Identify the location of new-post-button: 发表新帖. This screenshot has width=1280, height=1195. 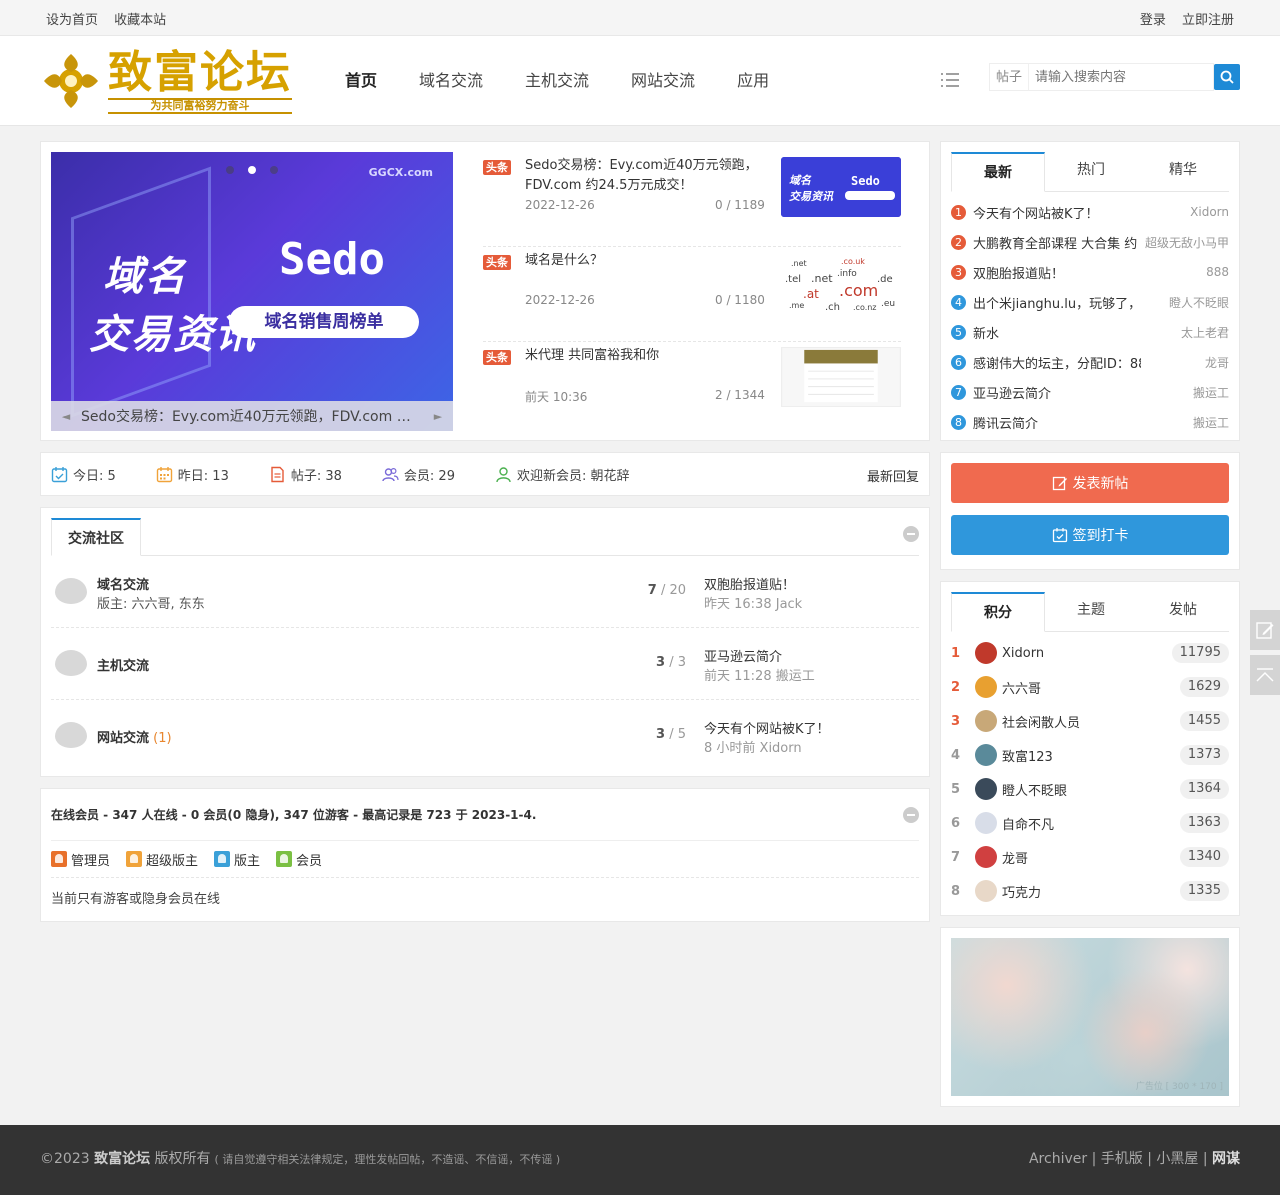
(1090, 483).